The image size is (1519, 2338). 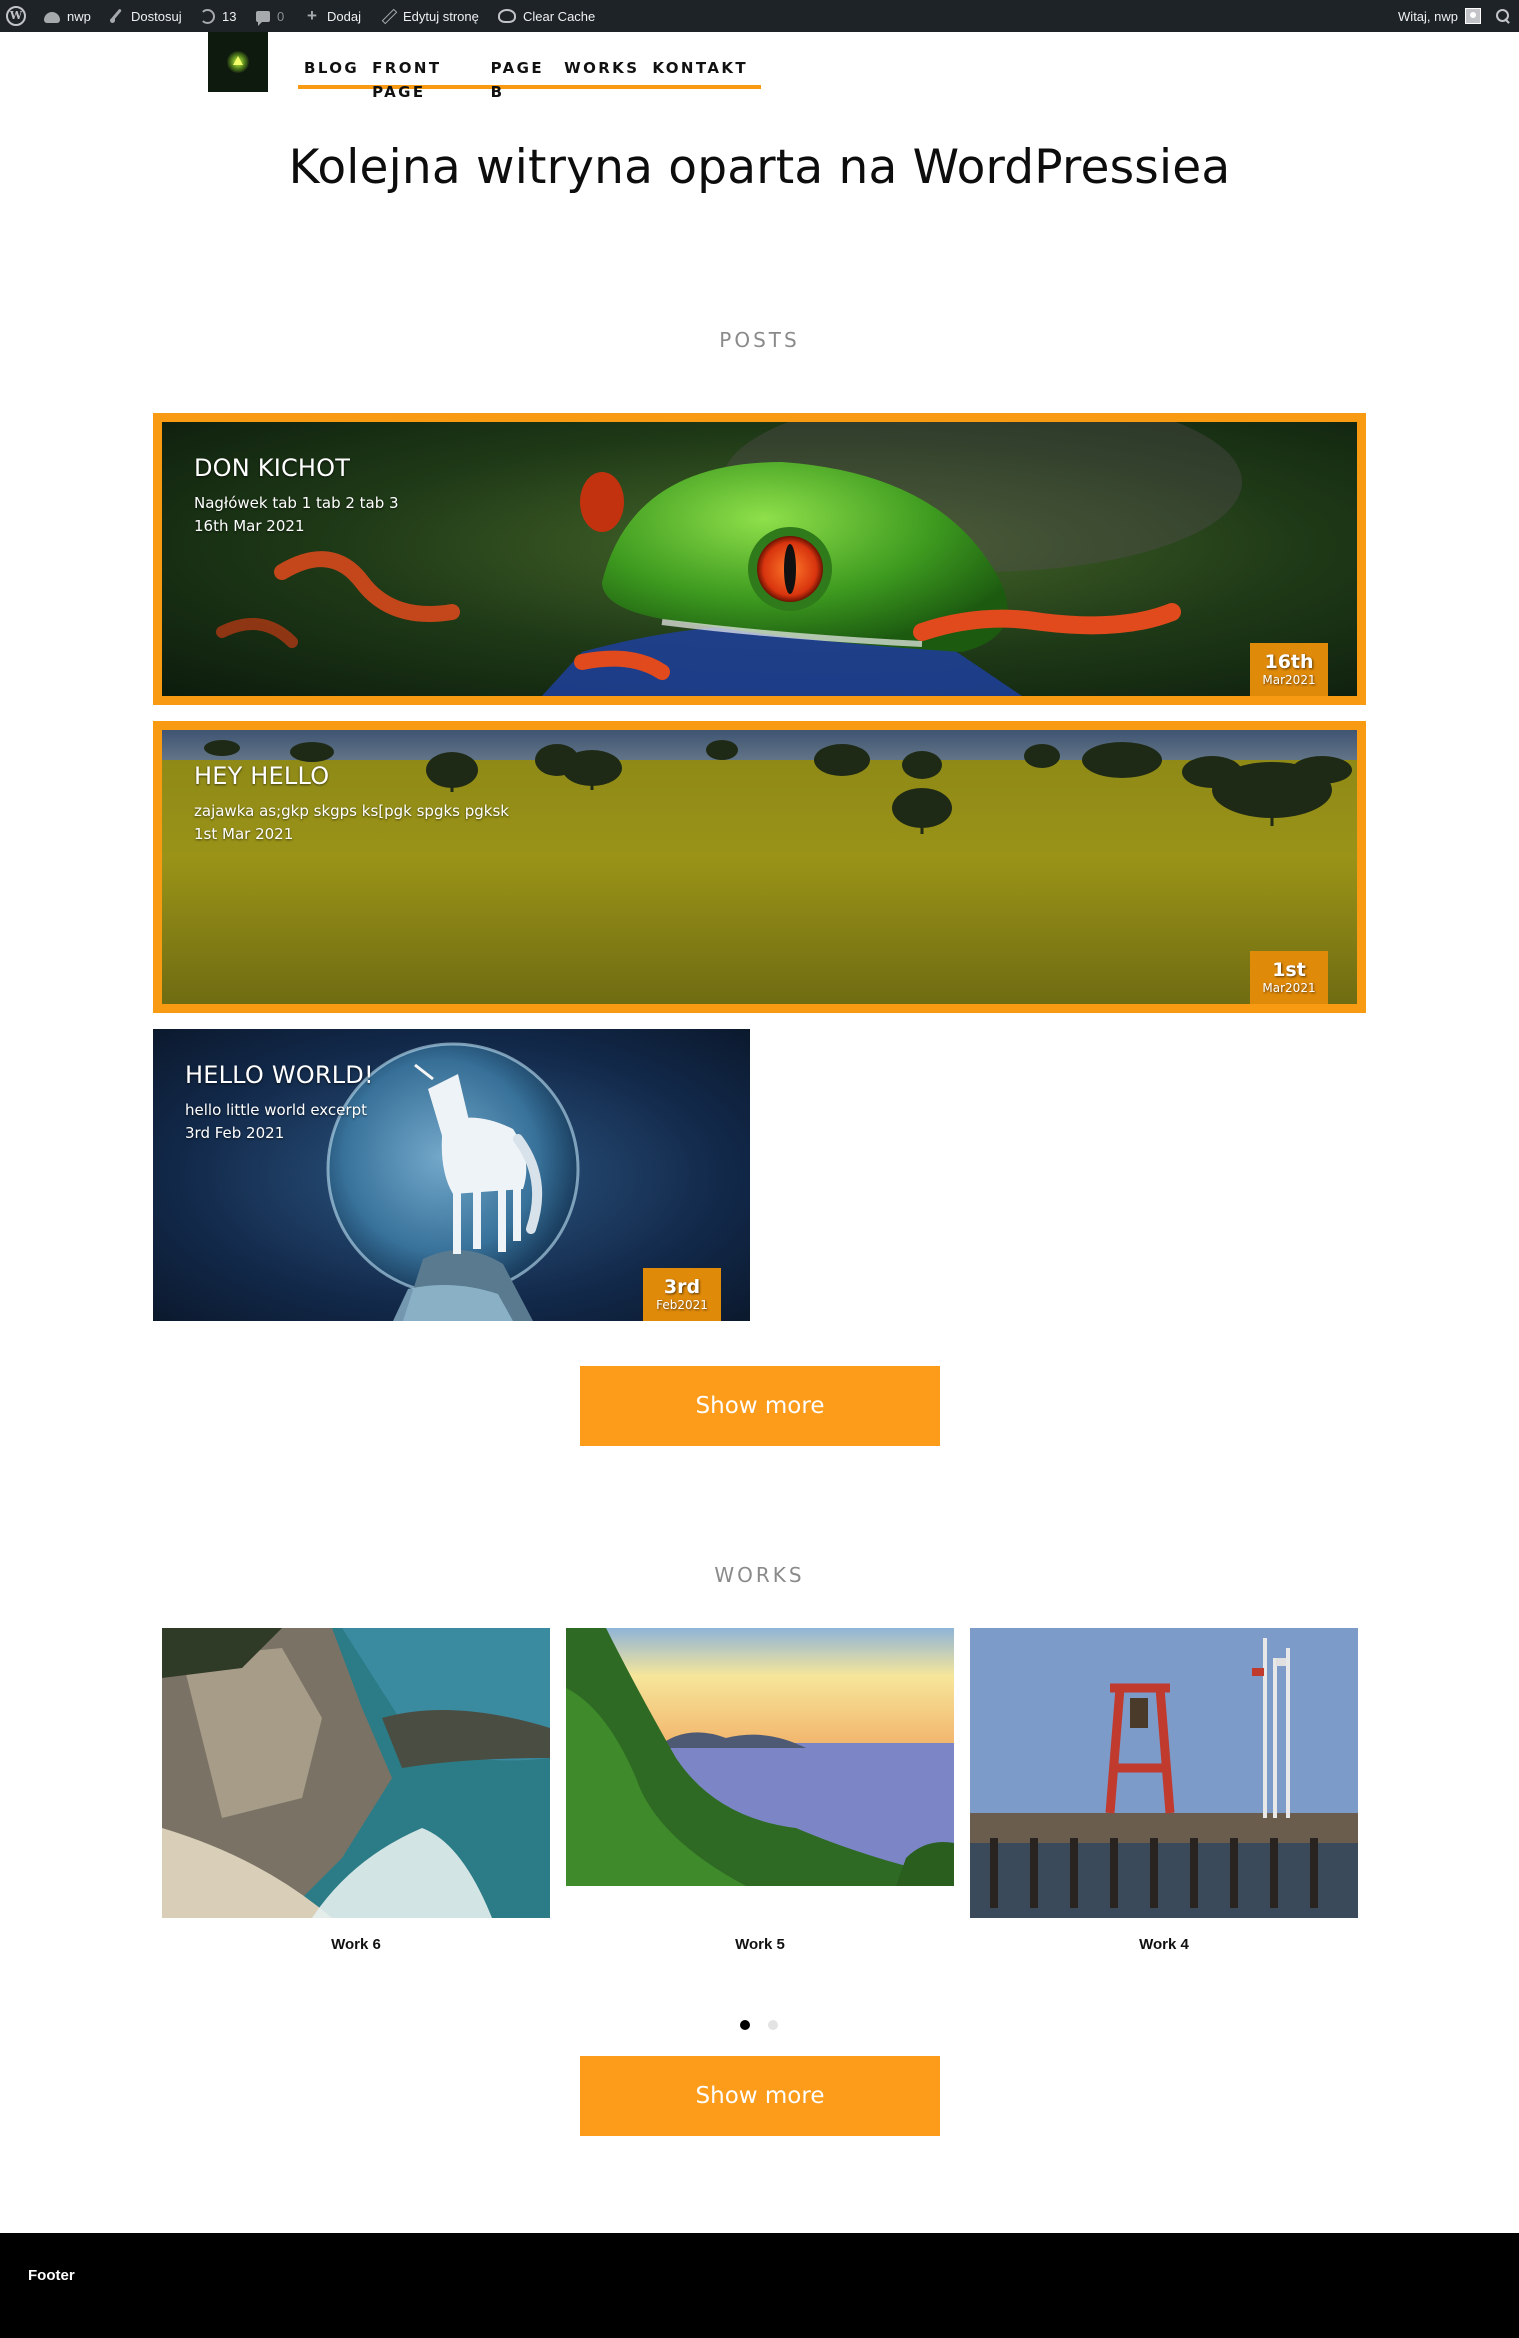 I want to click on sunset-bay-image, so click(x=760, y=1757).